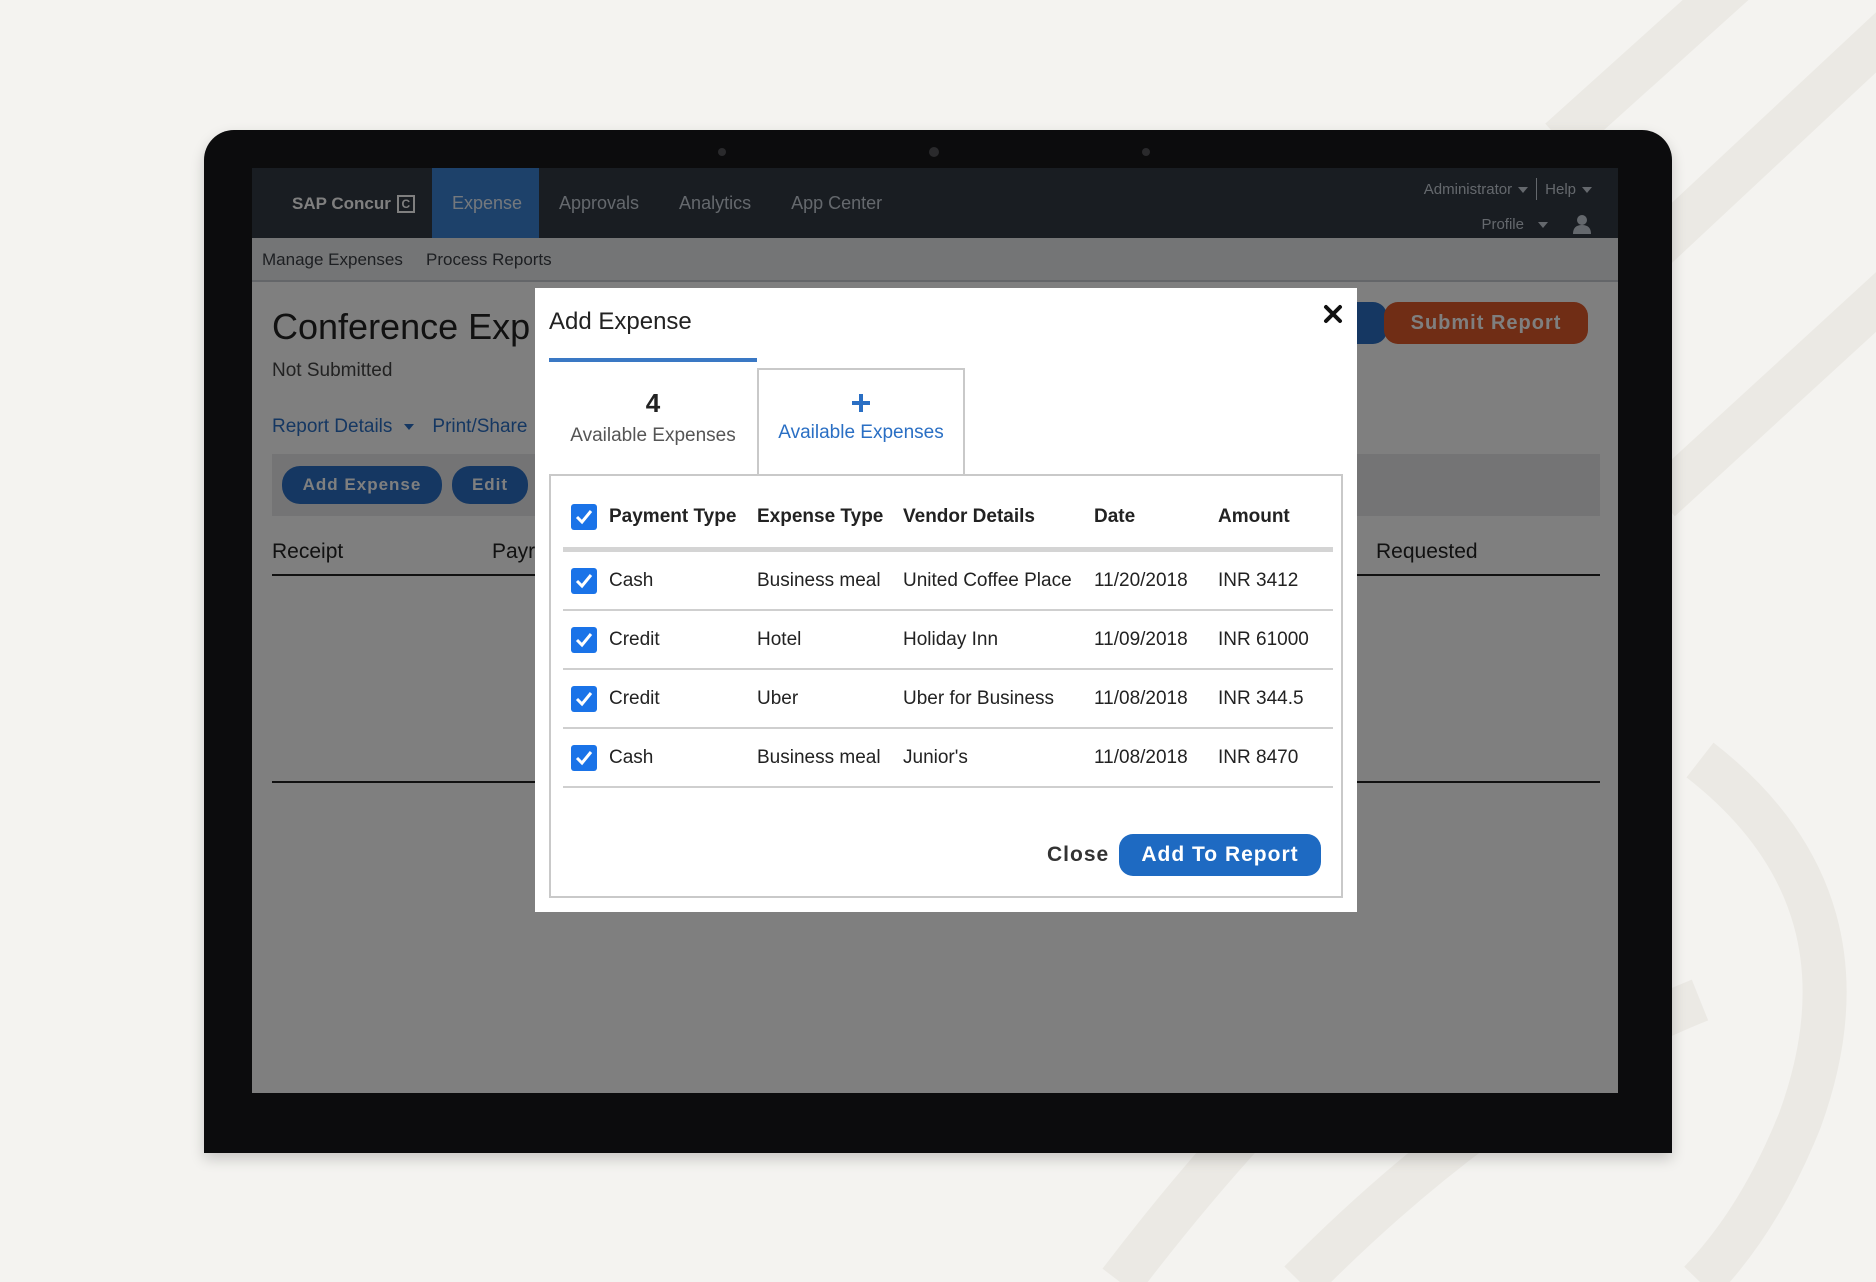 Image resolution: width=1876 pixels, height=1282 pixels. What do you see at coordinates (969, 516) in the screenshot?
I see `header-vendor-details: Vendor Details` at bounding box center [969, 516].